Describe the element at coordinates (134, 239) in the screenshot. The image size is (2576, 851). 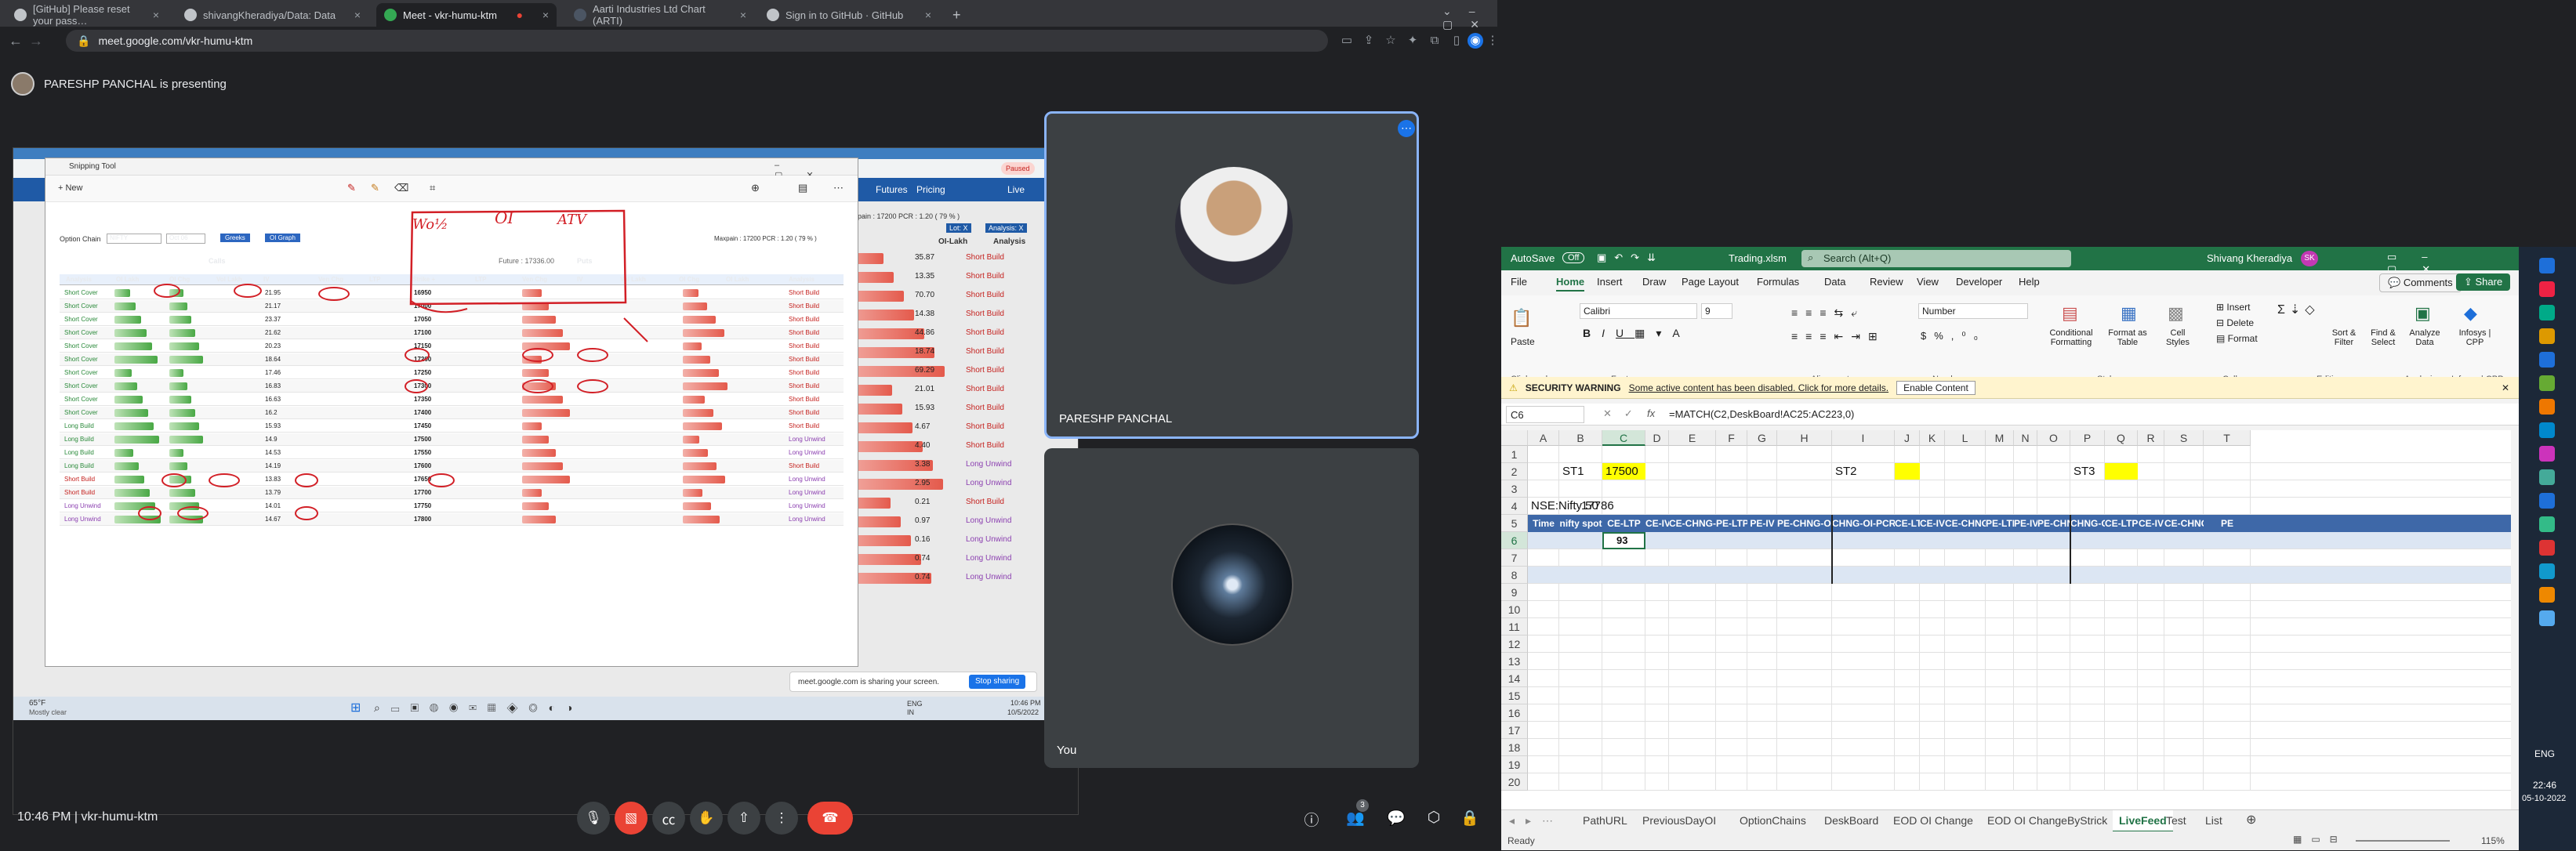
I see `symbol-select: NIFTY` at that location.